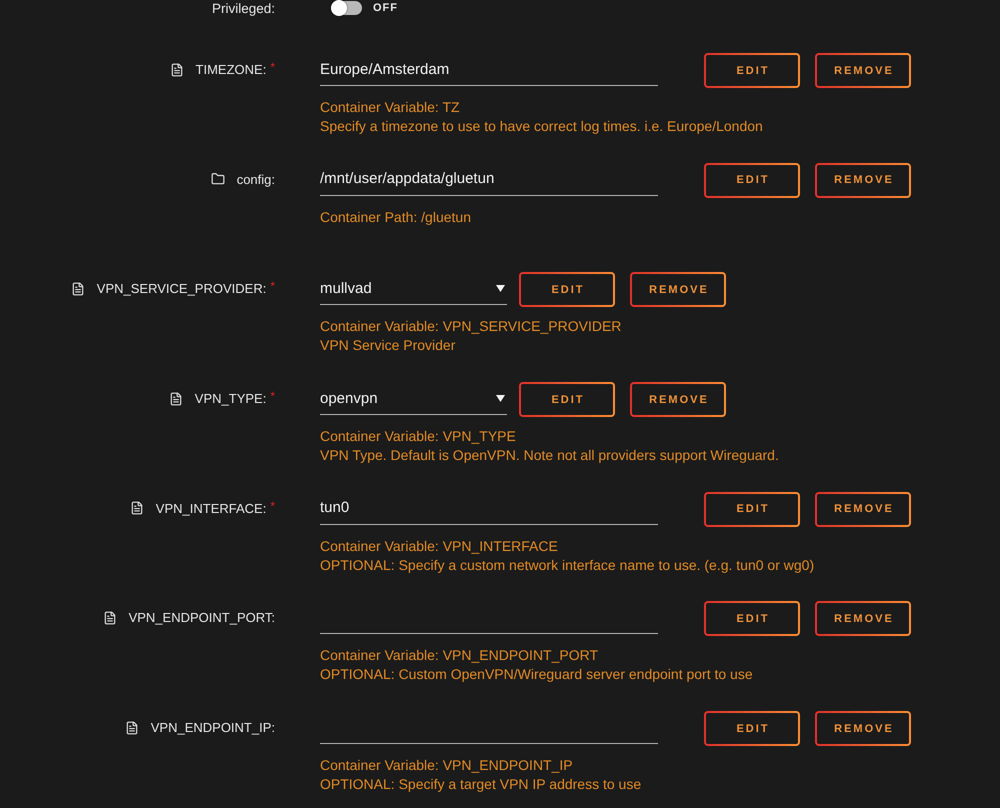  What do you see at coordinates (447, 766) in the screenshot?
I see `help-text: Container Variable: VPN_ENDPOINT_IP` at bounding box center [447, 766].